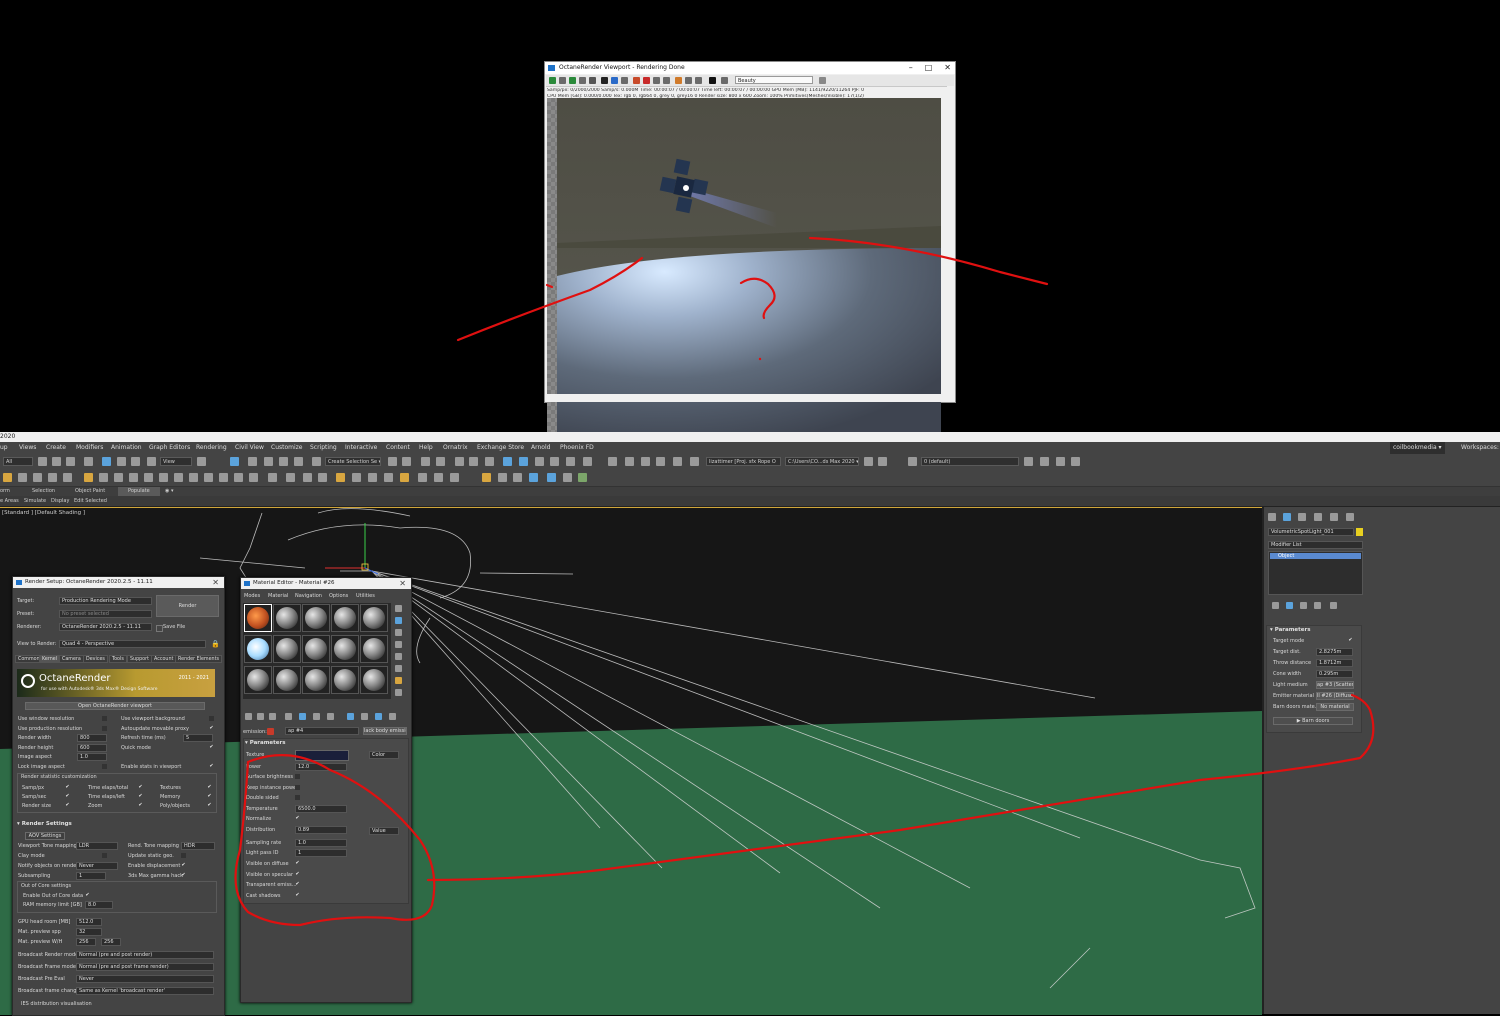  What do you see at coordinates (187, 606) in the screenshot?
I see `render-button: Render` at bounding box center [187, 606].